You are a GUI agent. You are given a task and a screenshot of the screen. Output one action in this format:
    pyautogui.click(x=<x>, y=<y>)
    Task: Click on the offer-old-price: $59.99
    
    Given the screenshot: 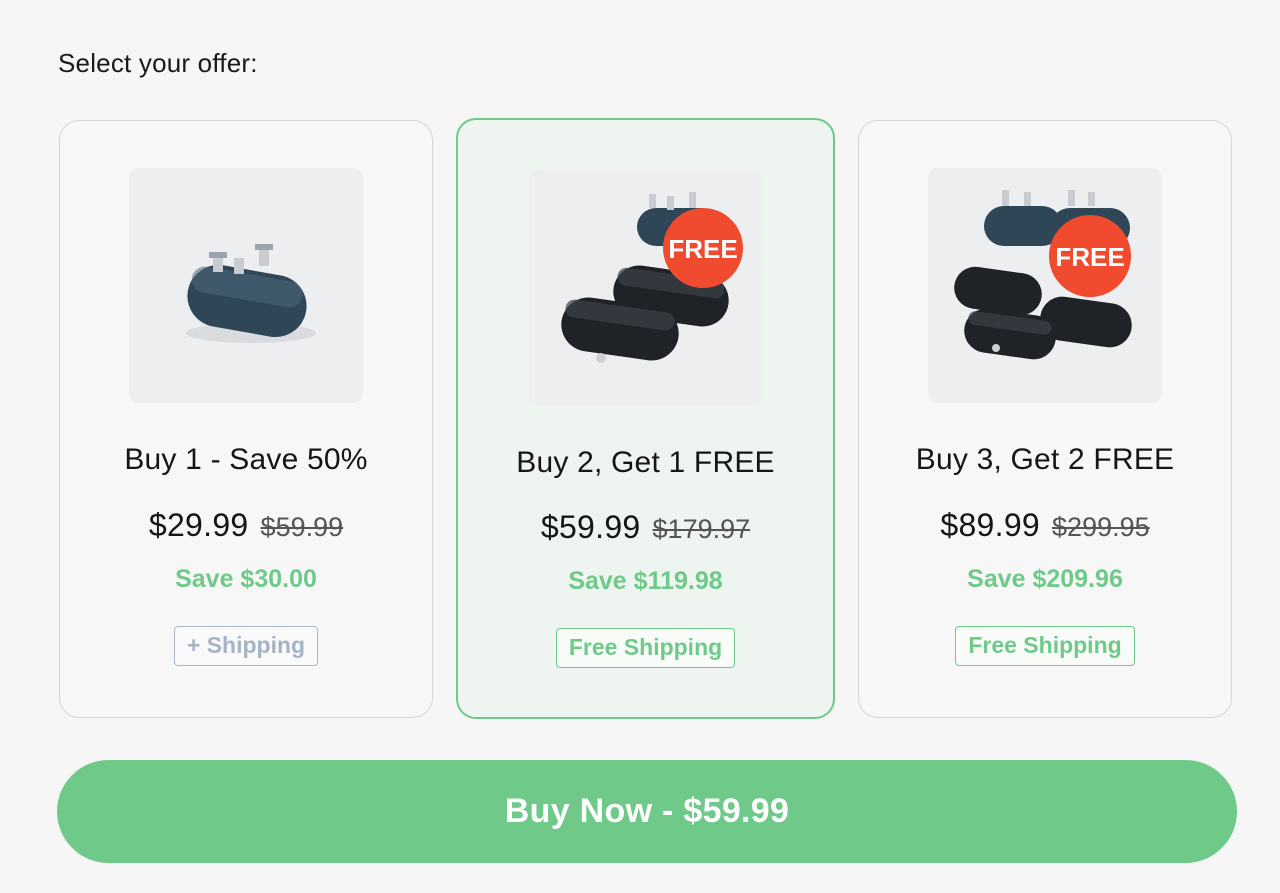 What is the action you would take?
    pyautogui.click(x=302, y=527)
    